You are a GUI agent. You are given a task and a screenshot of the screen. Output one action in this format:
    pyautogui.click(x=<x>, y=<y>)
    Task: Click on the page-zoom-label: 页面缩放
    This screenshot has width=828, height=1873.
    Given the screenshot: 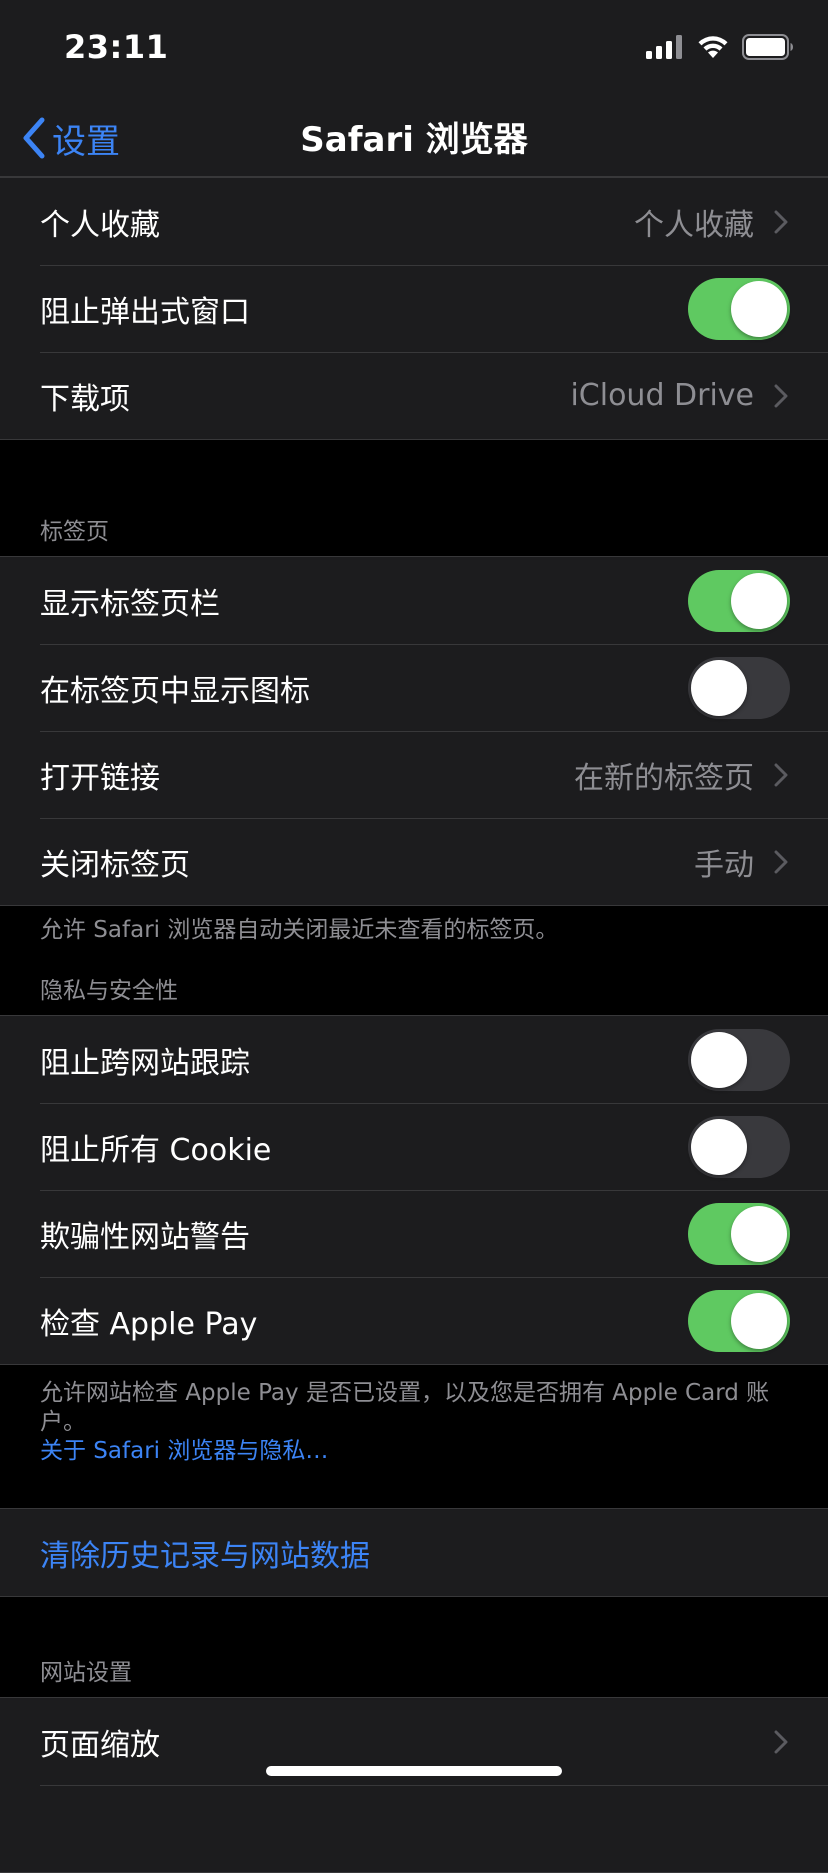 What is the action you would take?
    pyautogui.click(x=100, y=1745)
    